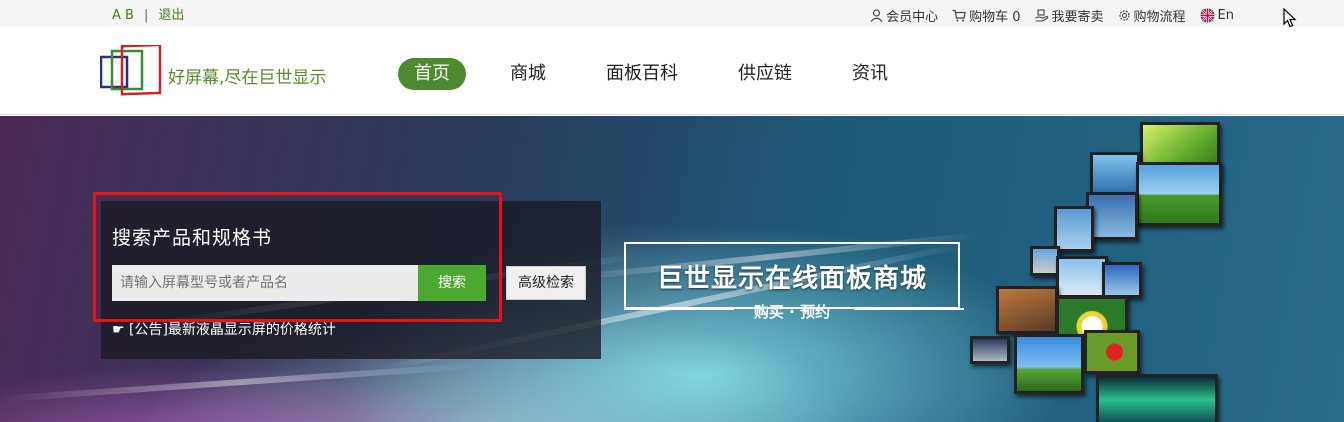  What do you see at coordinates (642, 74) in the screenshot?
I see `nav-item-panel-wiki: 面板百科` at bounding box center [642, 74].